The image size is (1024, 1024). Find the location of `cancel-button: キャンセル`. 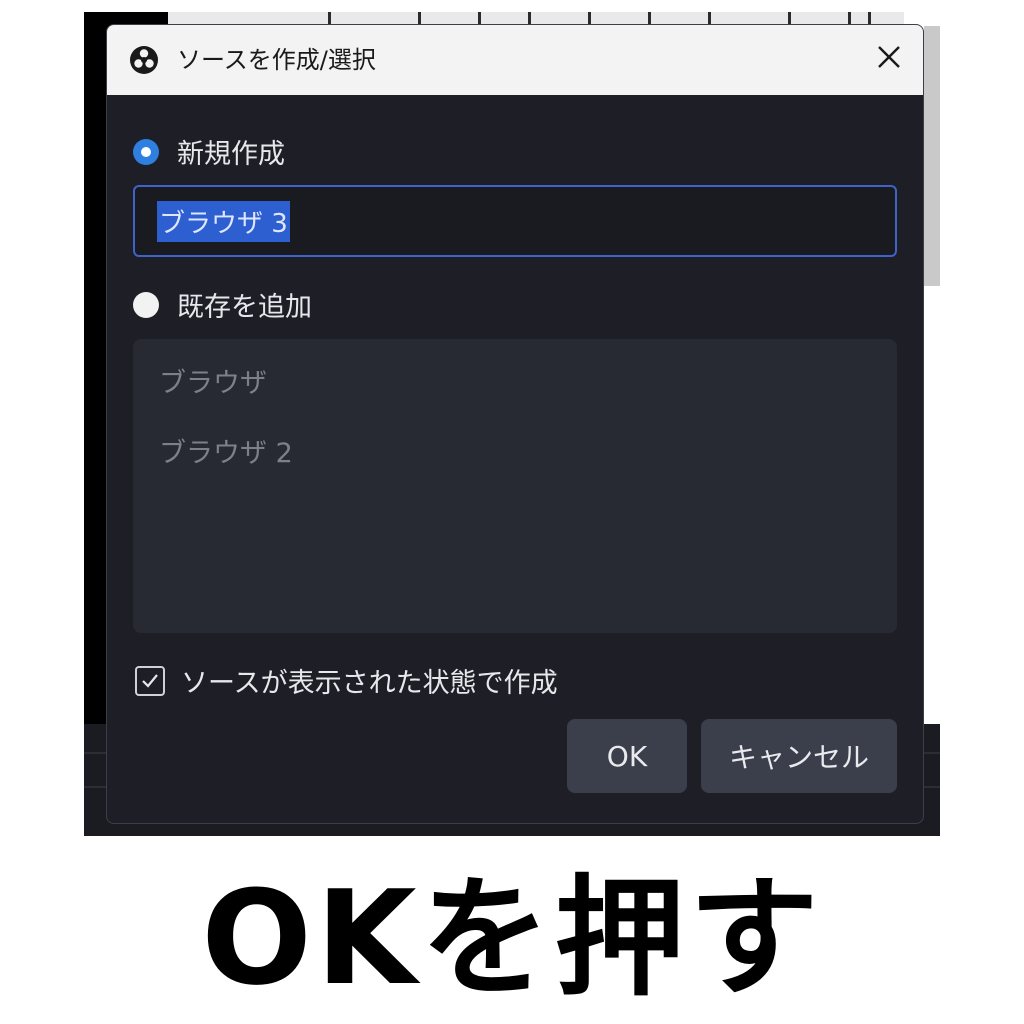

cancel-button: キャンセル is located at coordinates (799, 756).